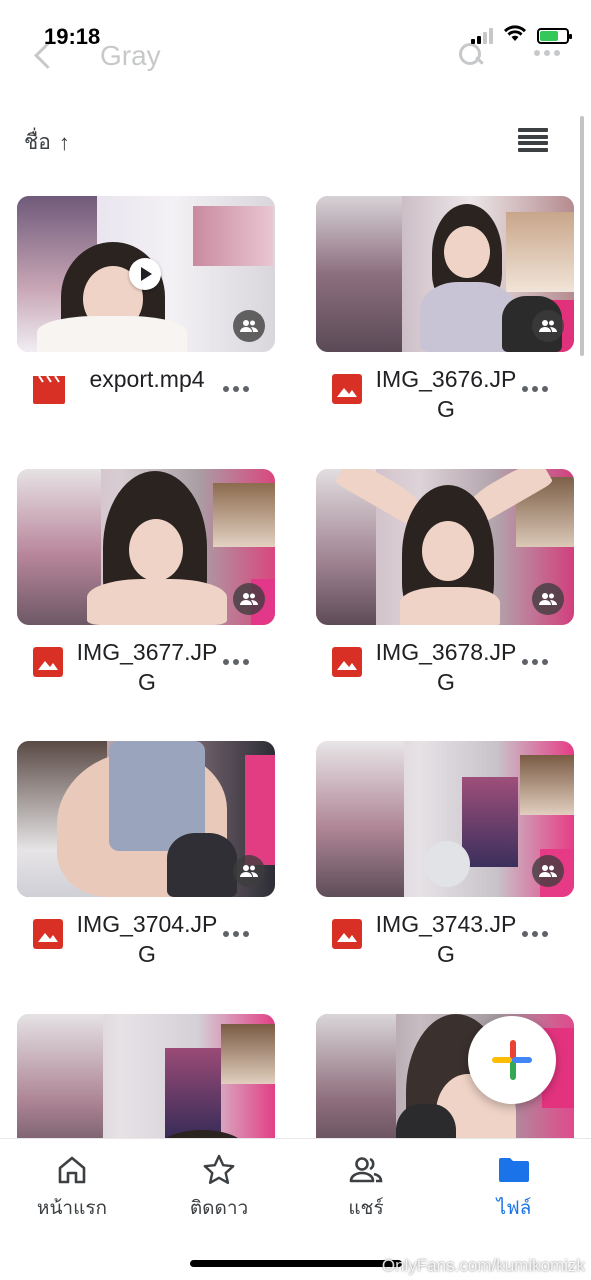  Describe the element at coordinates (219, 1170) in the screenshot. I see `star-icon` at that location.